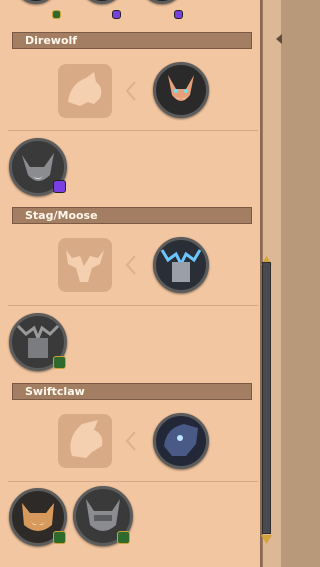 This screenshot has width=320, height=567. Describe the element at coordinates (266, 398) in the screenshot. I see `scrollbar` at that location.